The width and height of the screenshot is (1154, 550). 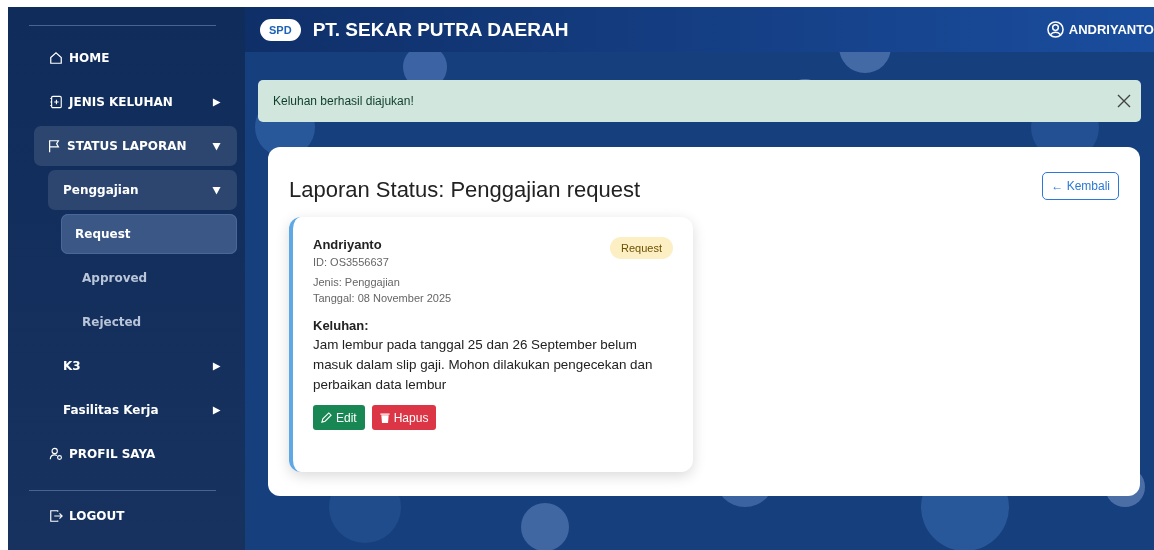 What do you see at coordinates (56, 58) in the screenshot?
I see `home-icon` at bounding box center [56, 58].